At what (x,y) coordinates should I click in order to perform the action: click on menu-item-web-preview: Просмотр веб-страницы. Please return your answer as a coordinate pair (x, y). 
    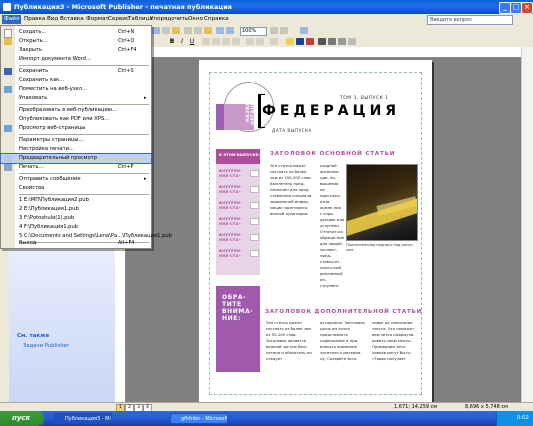
    Looking at the image, I should click on (76, 128).